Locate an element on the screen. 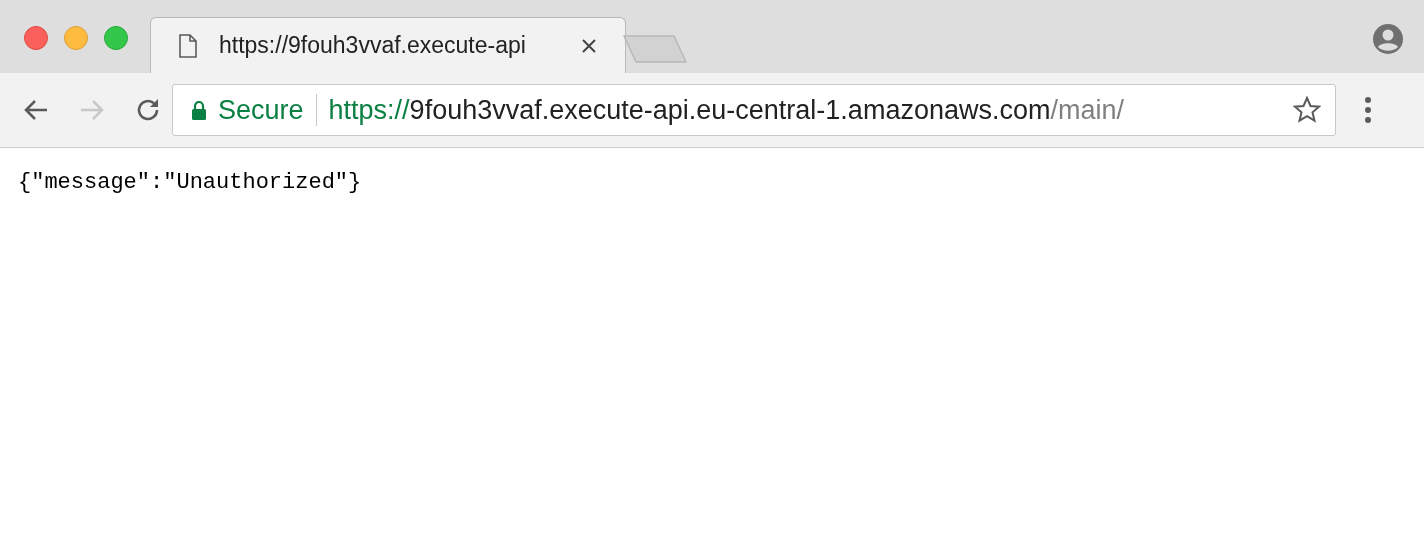 Image resolution: width=1424 pixels, height=544 pixels. zoom-window-button is located at coordinates (116, 38).